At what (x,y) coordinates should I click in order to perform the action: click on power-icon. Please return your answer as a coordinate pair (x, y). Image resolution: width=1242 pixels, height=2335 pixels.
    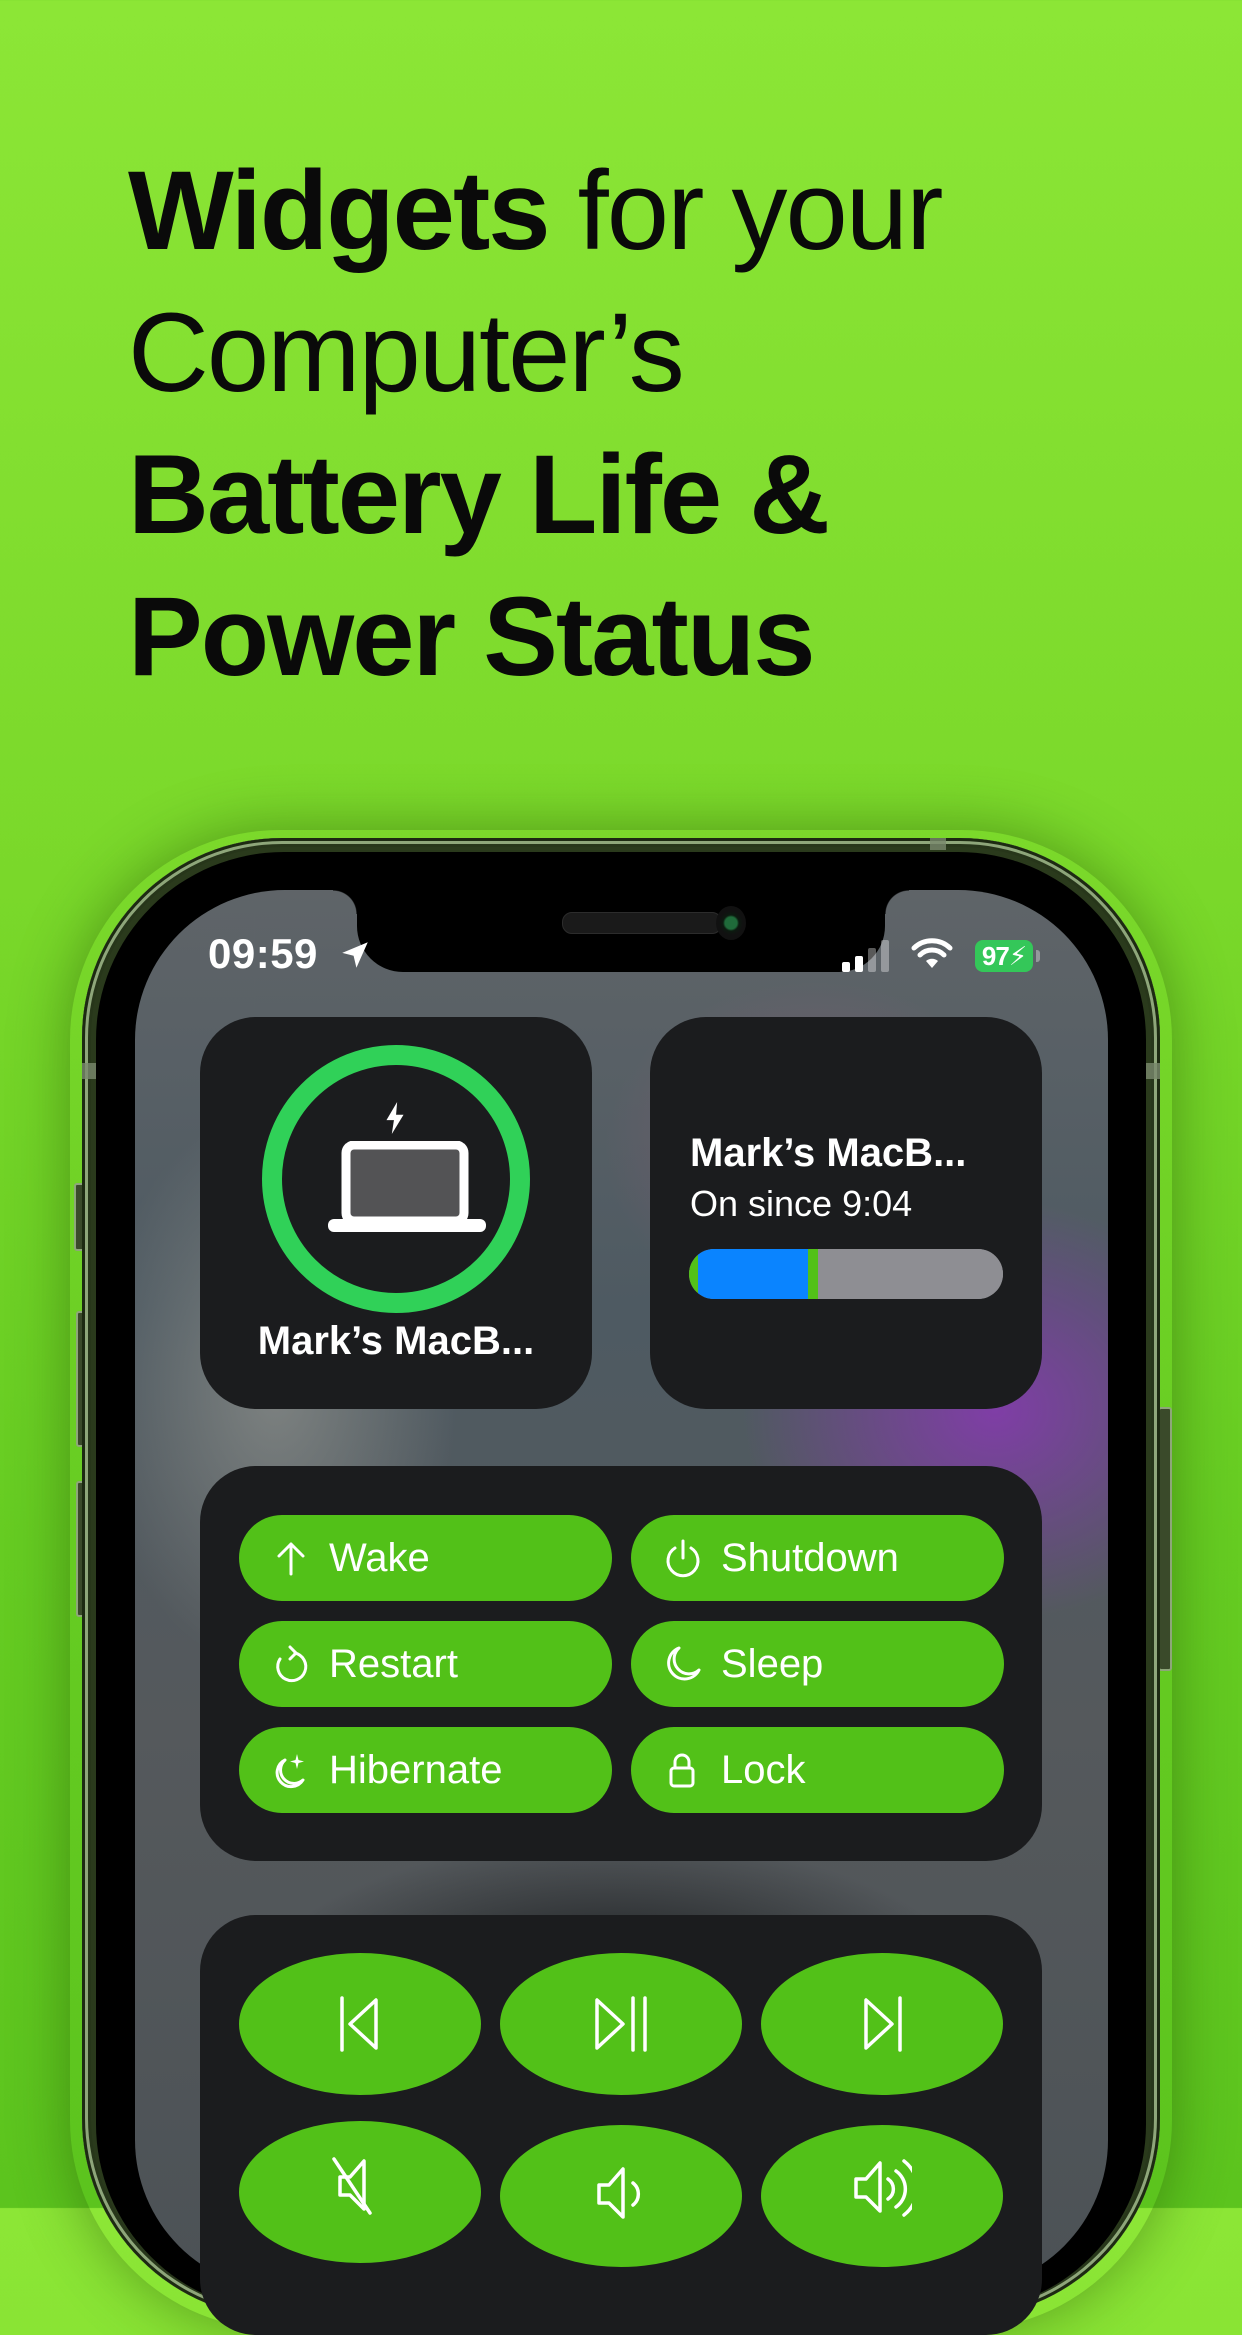
    Looking at the image, I should click on (683, 1558).